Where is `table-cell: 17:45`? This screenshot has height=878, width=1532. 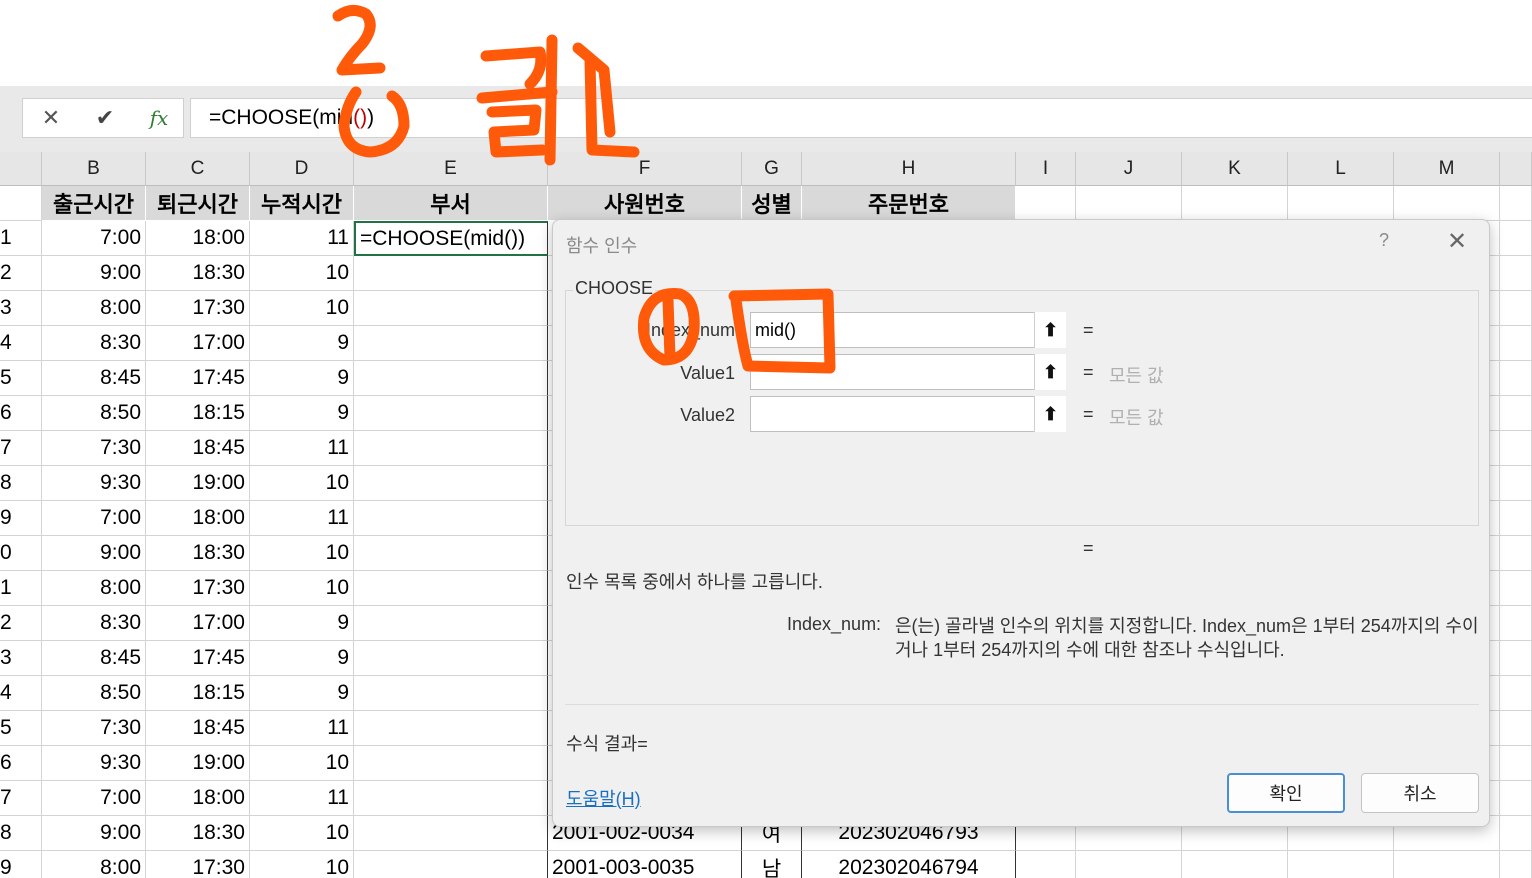 table-cell: 17:45 is located at coordinates (198, 378).